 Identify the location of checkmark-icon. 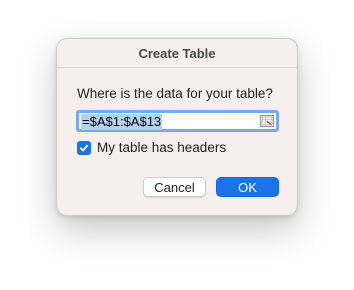
(84, 147).